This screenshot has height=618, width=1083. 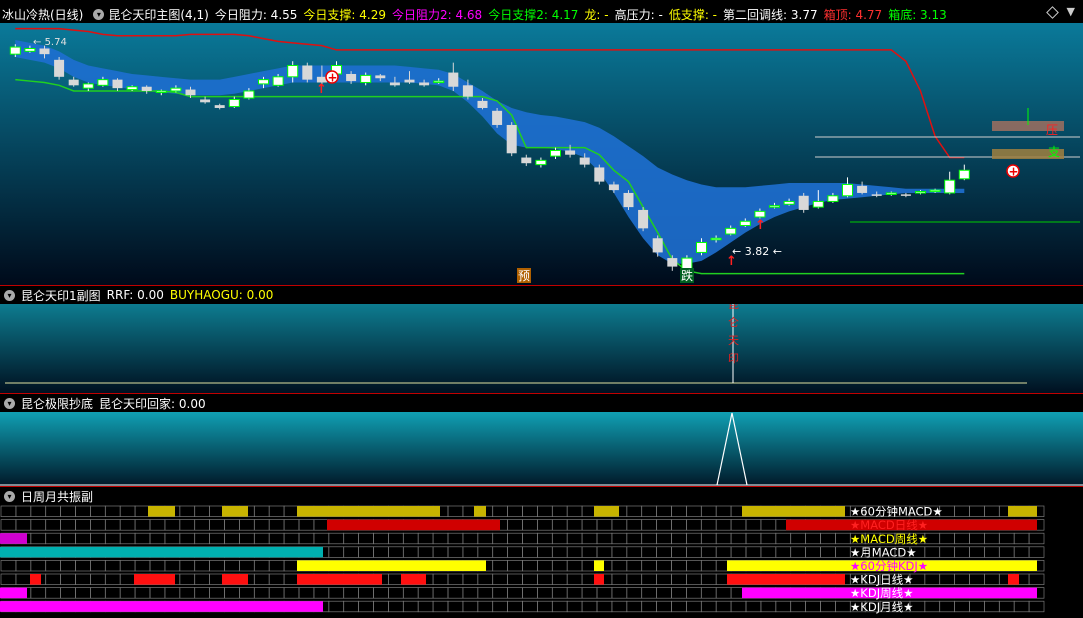 What do you see at coordinates (522, 566) in the screenshot?
I see `resonance-row: ★60分钟KDJ★` at bounding box center [522, 566].